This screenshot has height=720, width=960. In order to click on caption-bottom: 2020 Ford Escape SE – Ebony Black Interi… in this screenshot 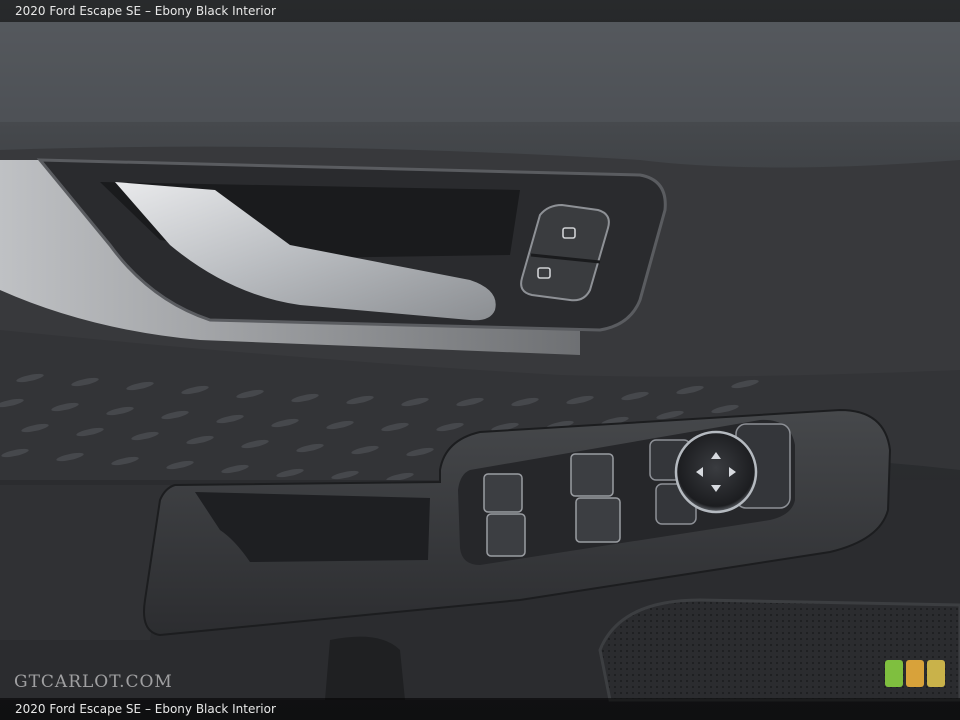, I will do `click(480, 709)`.